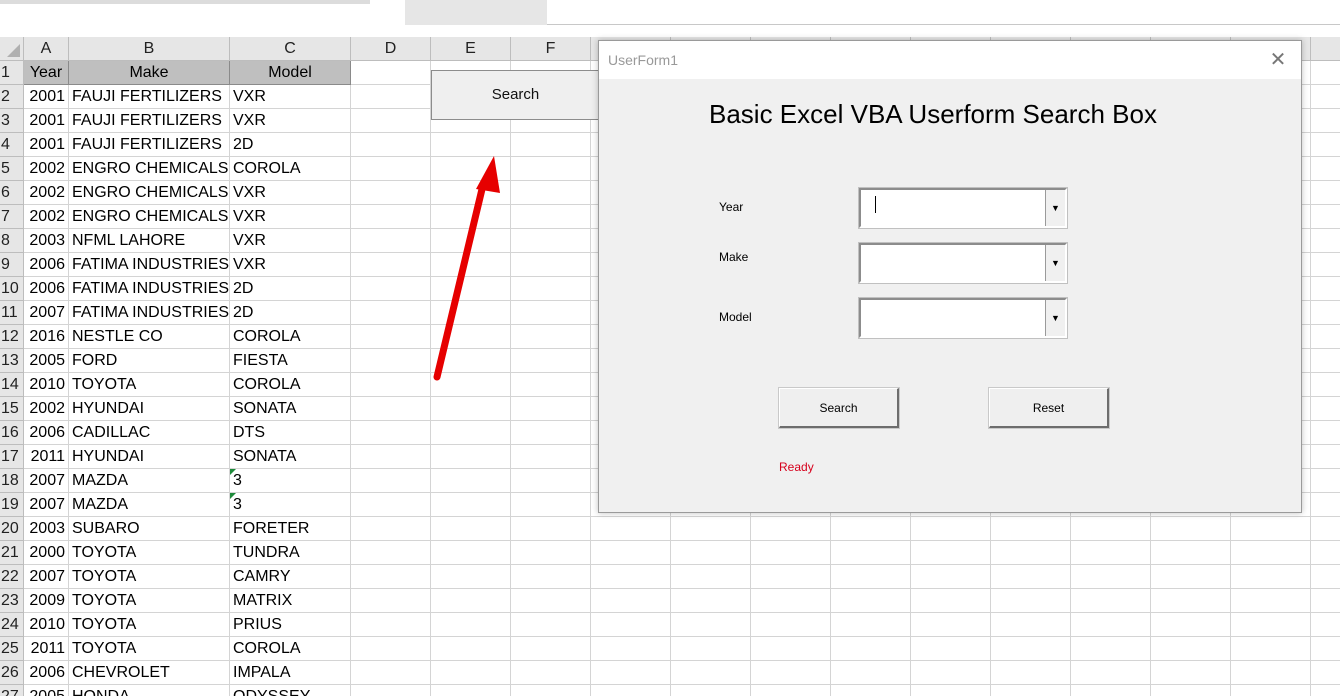 Image resolution: width=1340 pixels, height=696 pixels. I want to click on table-header-cell: Make, so click(149, 73).